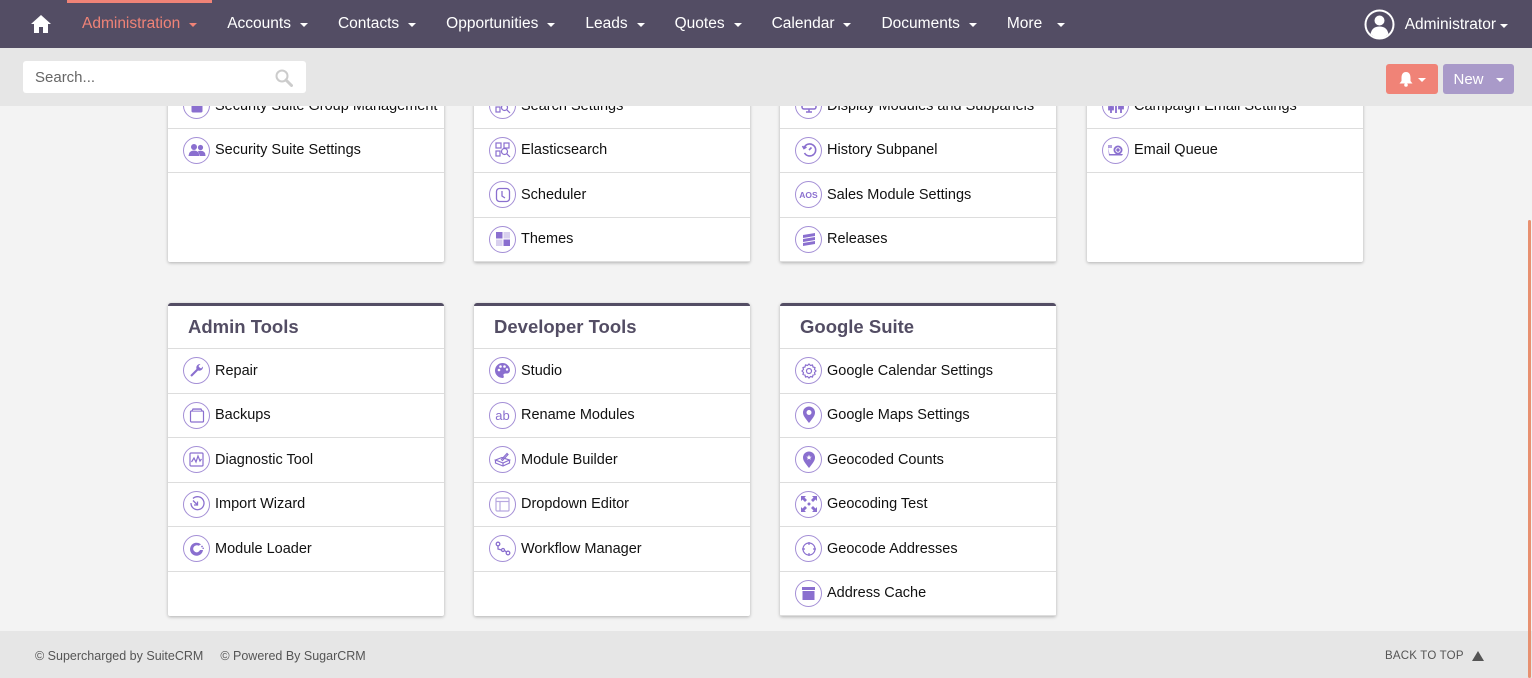 Image resolution: width=1532 pixels, height=678 pixels. What do you see at coordinates (612, 549) in the screenshot?
I see `item-workflow-manager: Workflow Manager` at bounding box center [612, 549].